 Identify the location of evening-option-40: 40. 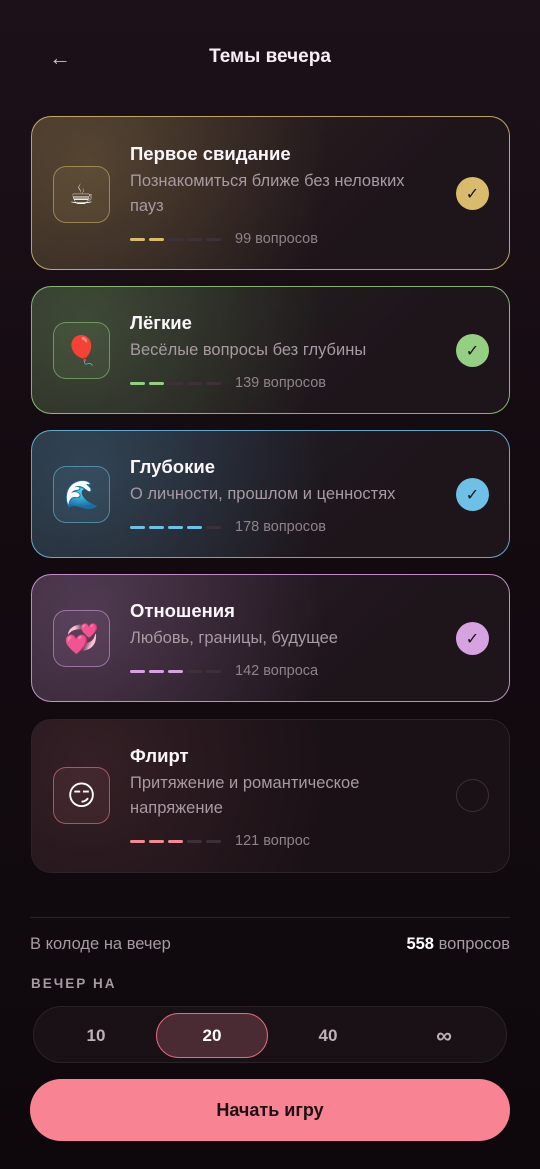
(328, 1035).